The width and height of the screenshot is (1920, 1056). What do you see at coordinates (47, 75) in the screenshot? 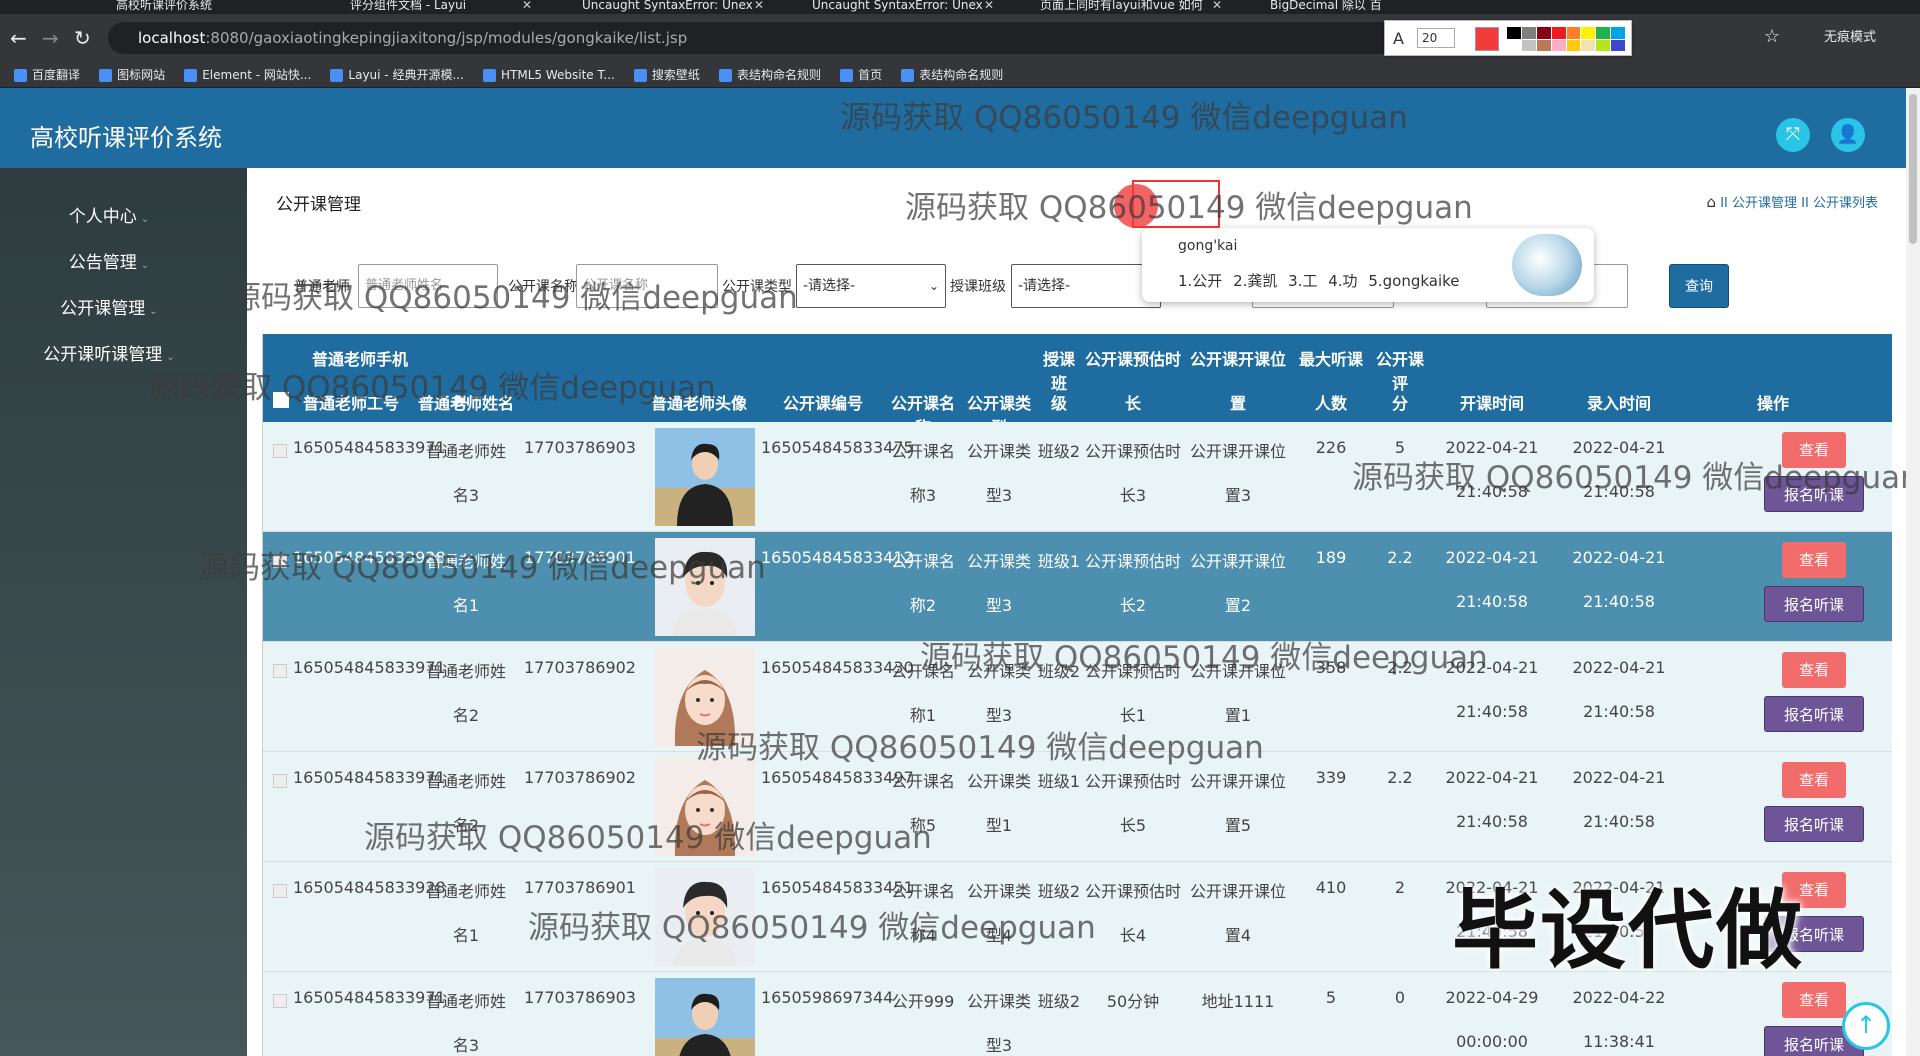
I see `bookmark-item: 百度翻译` at bounding box center [47, 75].